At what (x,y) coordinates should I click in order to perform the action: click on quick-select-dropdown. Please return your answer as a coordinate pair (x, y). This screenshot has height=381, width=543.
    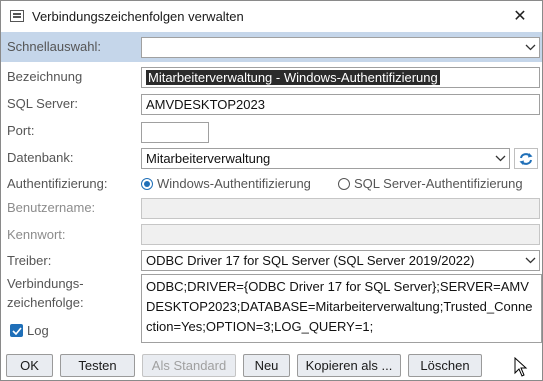
    Looking at the image, I should click on (340, 47).